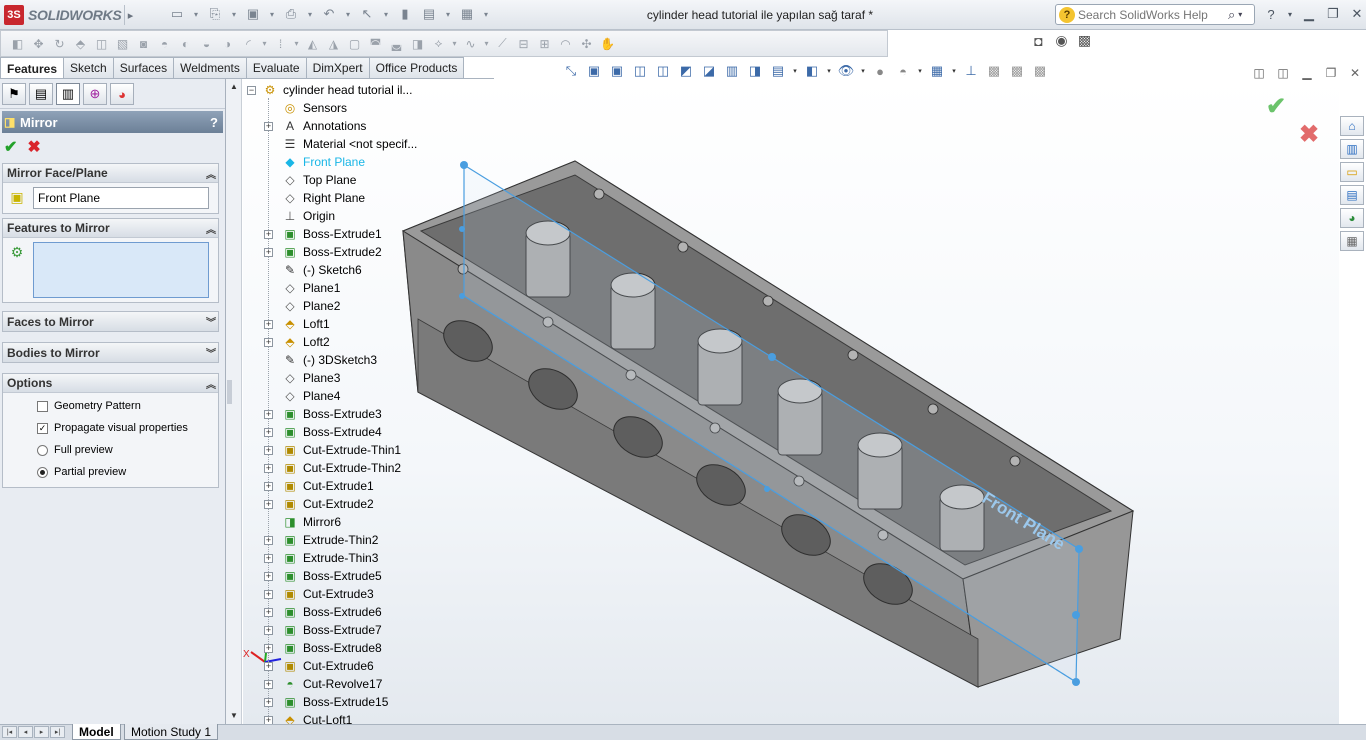 The width and height of the screenshot is (1366, 740). I want to click on tree-item: + ⬘ Loft2, so click(345, 342).